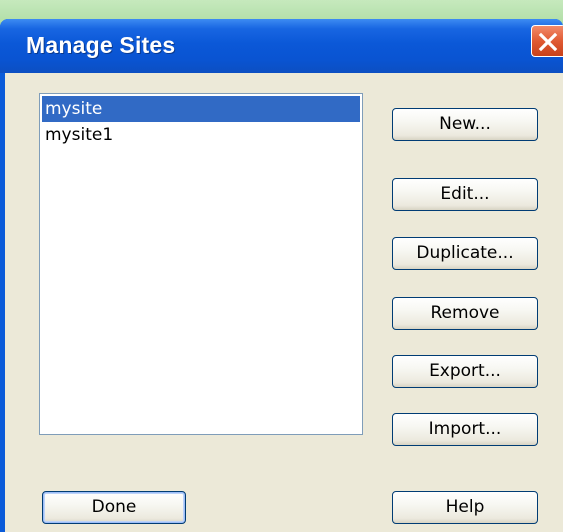  What do you see at coordinates (281, 46) in the screenshot?
I see `title-bar: Manage Sites` at bounding box center [281, 46].